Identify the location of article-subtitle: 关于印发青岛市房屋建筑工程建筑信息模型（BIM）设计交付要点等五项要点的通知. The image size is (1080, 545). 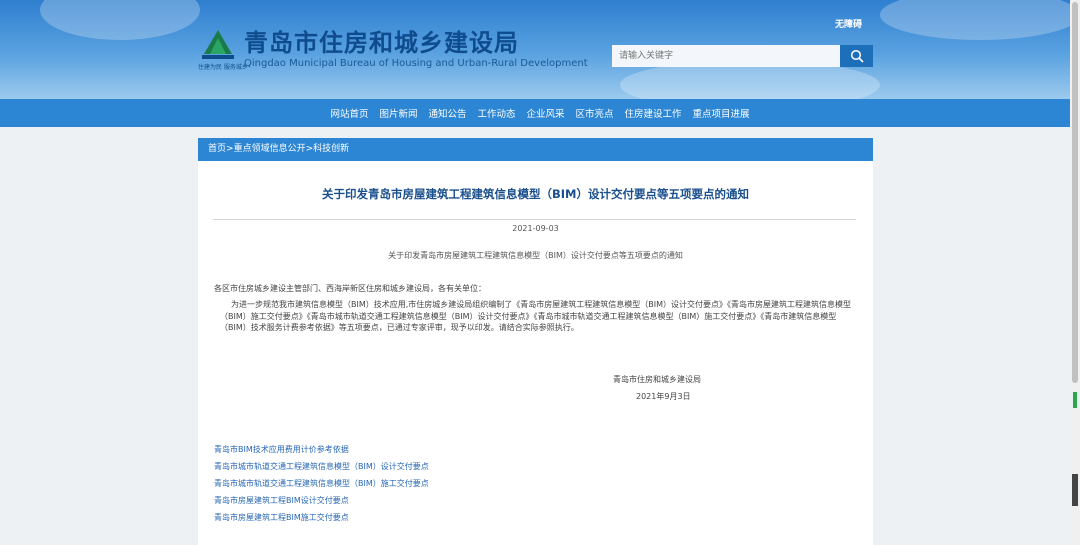
(535, 255).